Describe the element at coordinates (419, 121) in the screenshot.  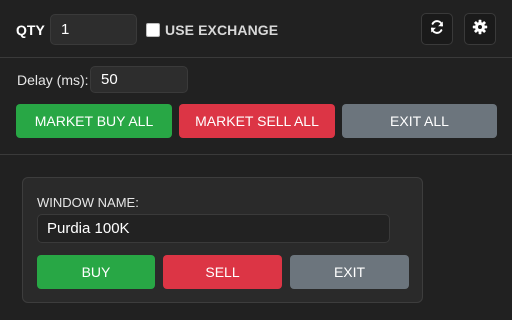
I see `exit-all-button: EXIT ALL` at that location.